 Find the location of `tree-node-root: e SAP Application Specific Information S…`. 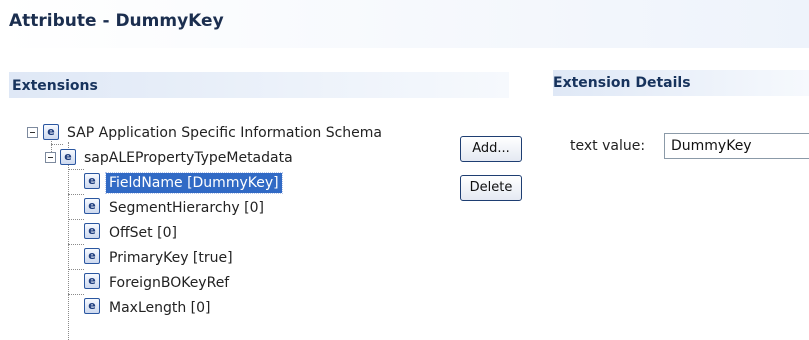

tree-node-root: e SAP Application Specific Information S… is located at coordinates (230, 133).